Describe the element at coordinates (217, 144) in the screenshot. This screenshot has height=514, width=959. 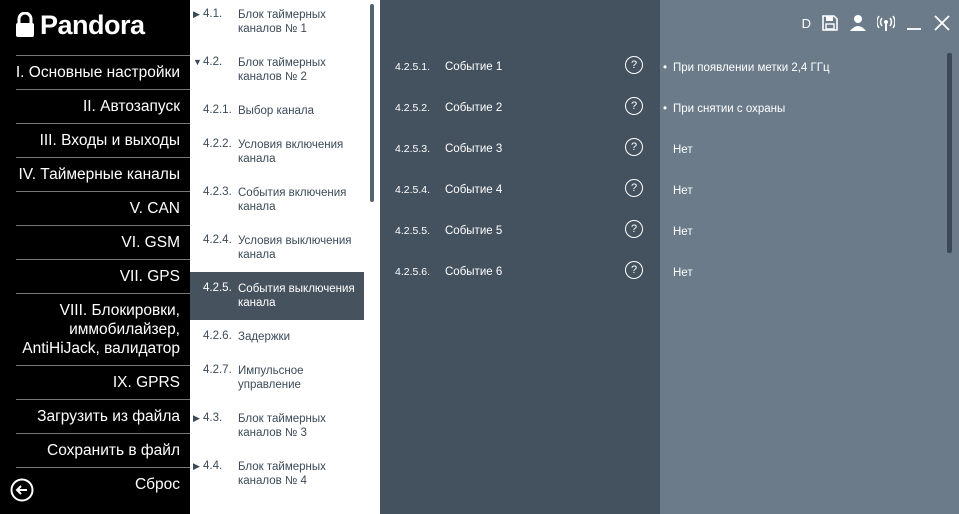
I see `nav-num: 4.2.2.` at that location.